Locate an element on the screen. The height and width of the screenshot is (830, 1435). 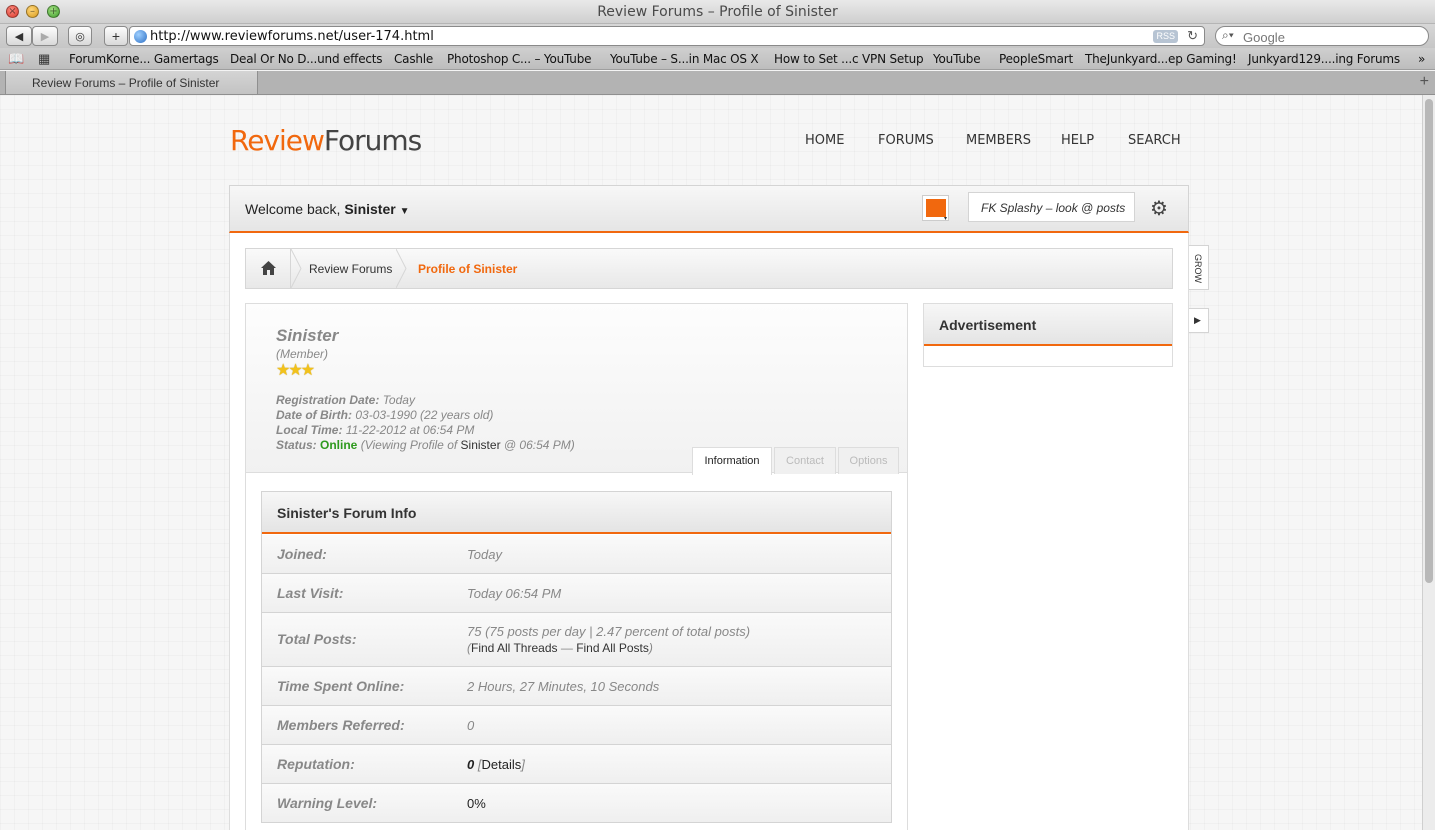
logo-part-forums: Forums is located at coordinates (372, 140).